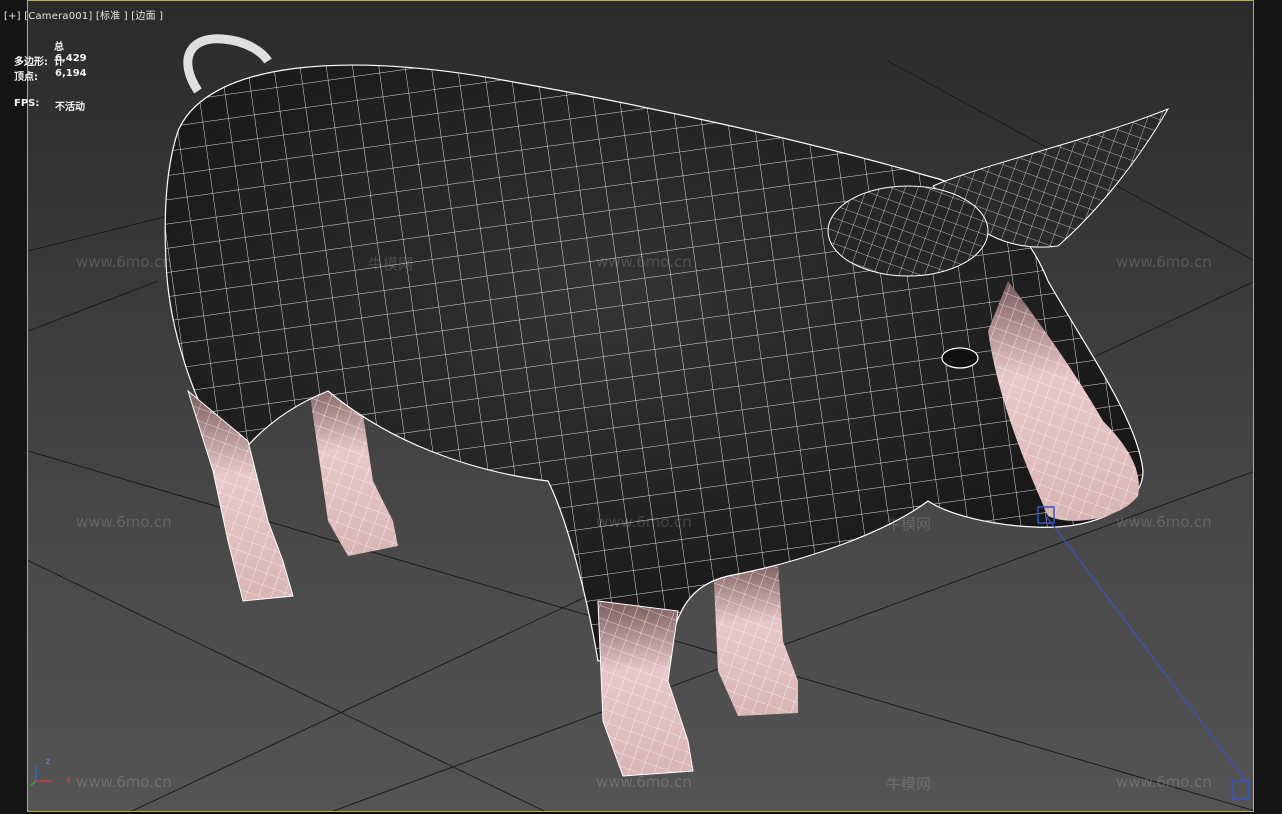 This screenshot has width=1282, height=814. I want to click on vertex-count-value: 6,194, so click(71, 73).